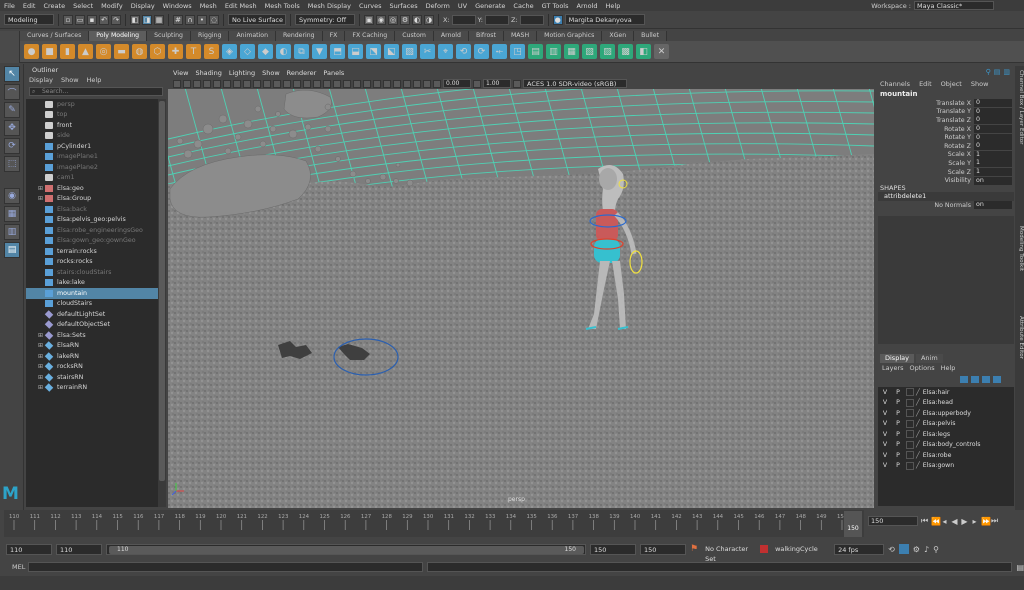 The height and width of the screenshot is (590, 1024). I want to click on attribute-editor-icon: ▤, so click(997, 72).